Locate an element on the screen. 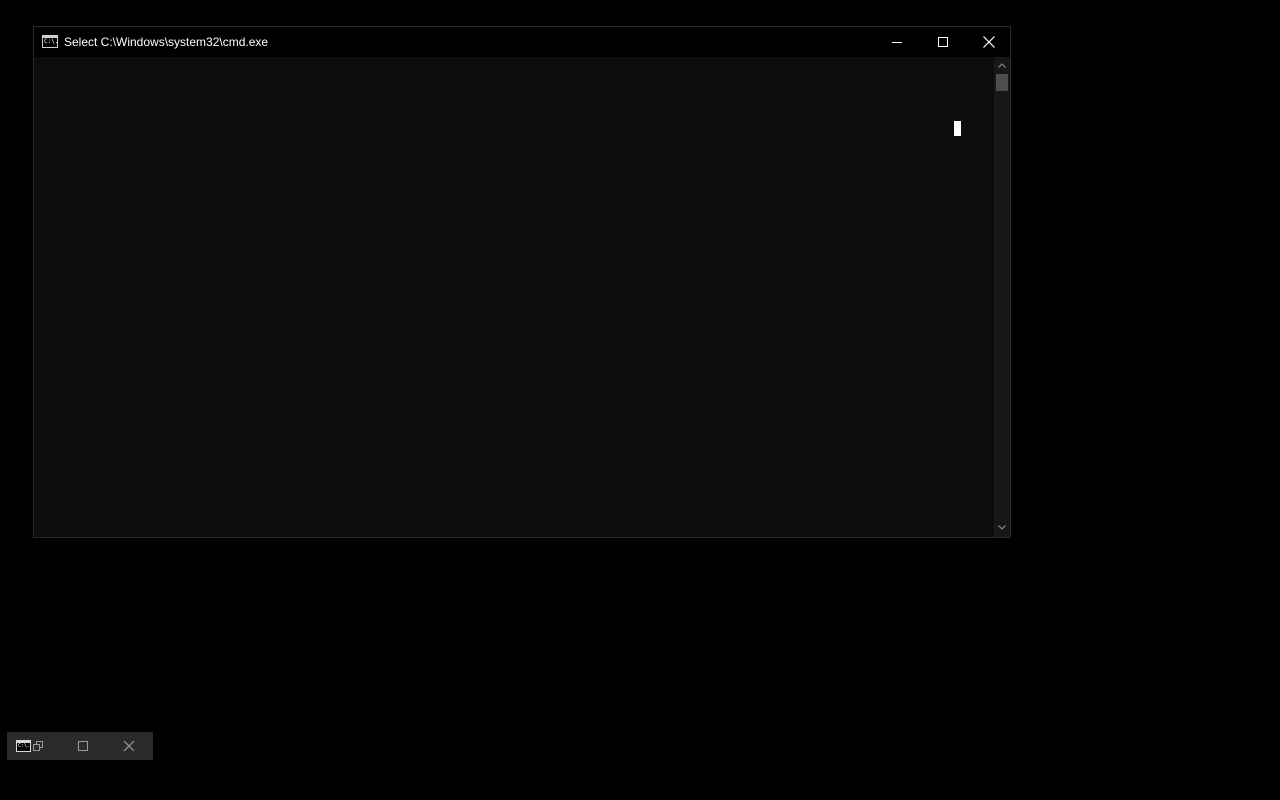 The height and width of the screenshot is (800, 1280). restore-button is located at coordinates (38, 746).